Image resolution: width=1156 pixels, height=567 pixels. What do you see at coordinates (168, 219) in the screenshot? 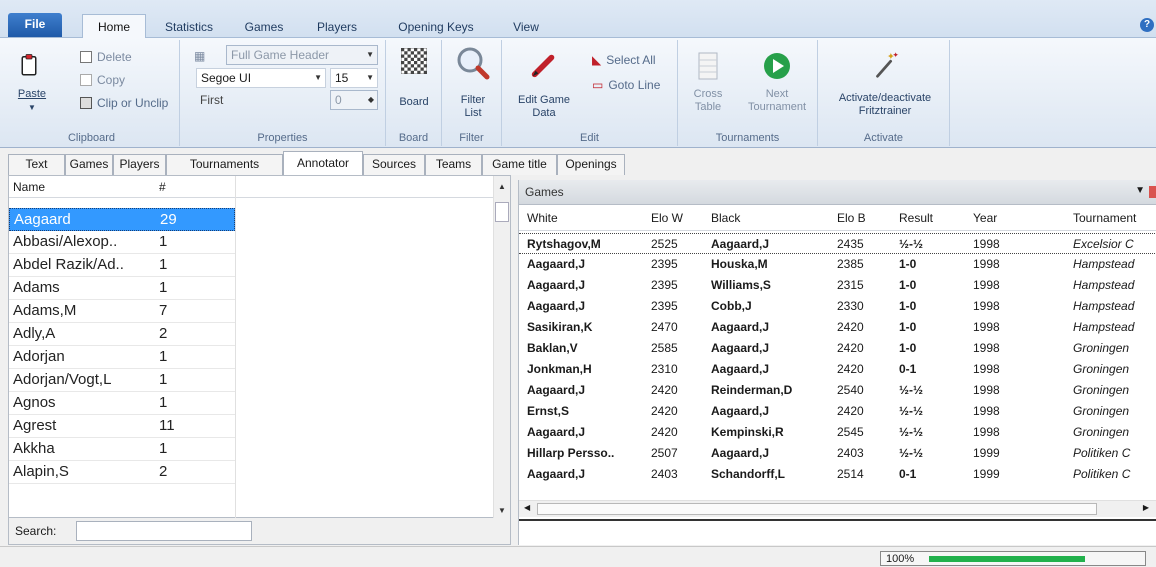
I see `annotator-count: 29` at bounding box center [168, 219].